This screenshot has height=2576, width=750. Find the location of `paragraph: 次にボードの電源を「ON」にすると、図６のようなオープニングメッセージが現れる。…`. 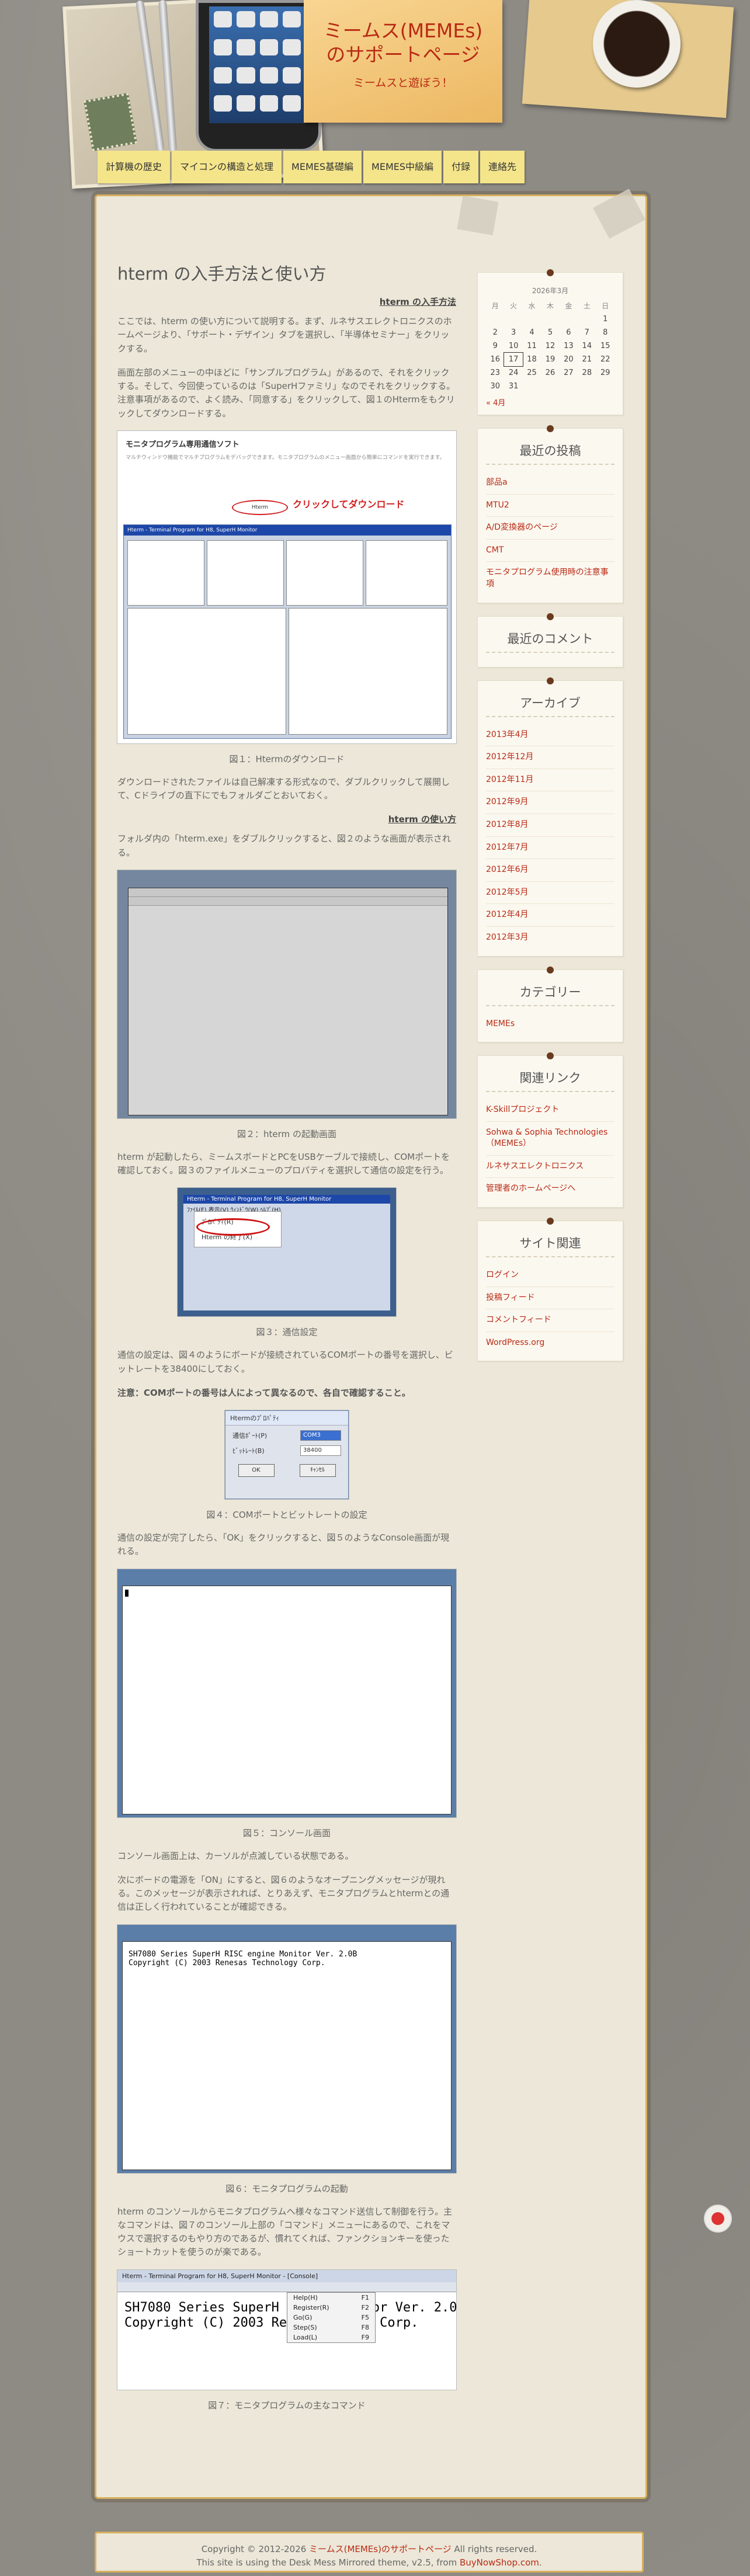

paragraph: 次にボードの電源を「ON」にすると、図６のようなオープニングメッセージが現れる。… is located at coordinates (283, 1893).